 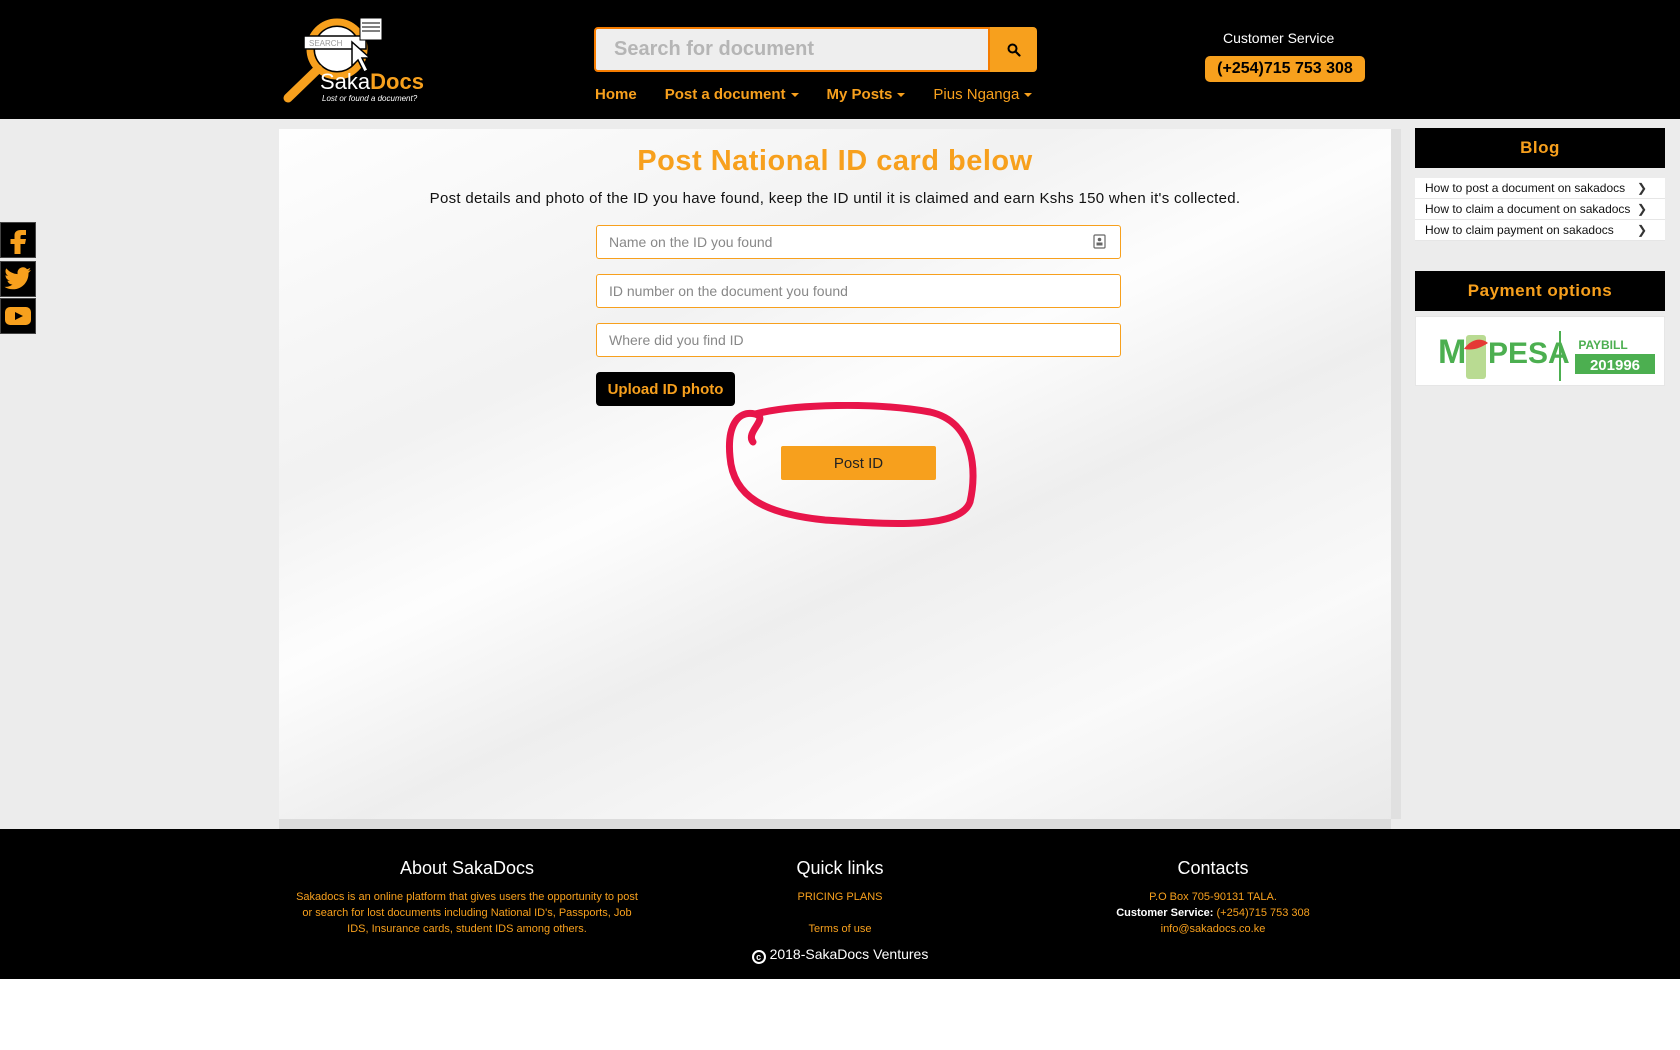 I want to click on blog-item-claim-document: How to claim a document on sakadocs ❯, so click(x=1540, y=209).